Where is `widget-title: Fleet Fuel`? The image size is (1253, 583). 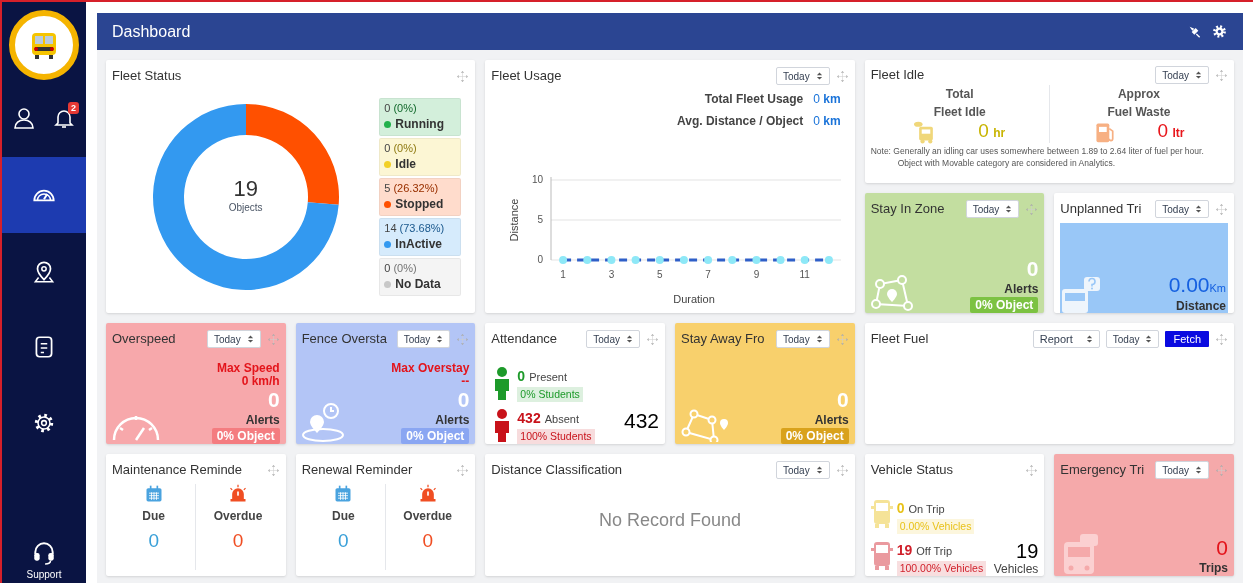
widget-title: Fleet Fuel is located at coordinates (899, 339).